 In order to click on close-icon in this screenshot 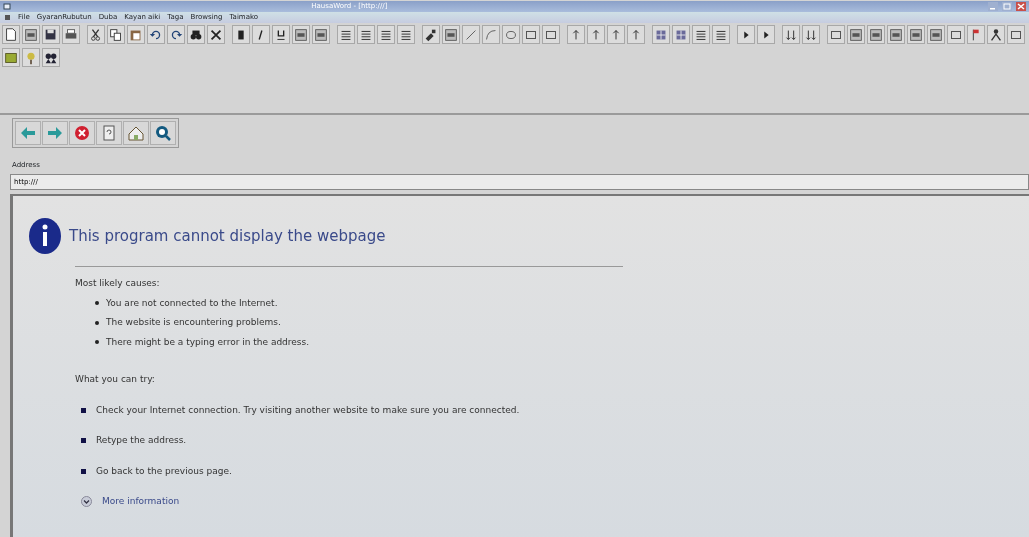, I will do `click(1020, 6)`.